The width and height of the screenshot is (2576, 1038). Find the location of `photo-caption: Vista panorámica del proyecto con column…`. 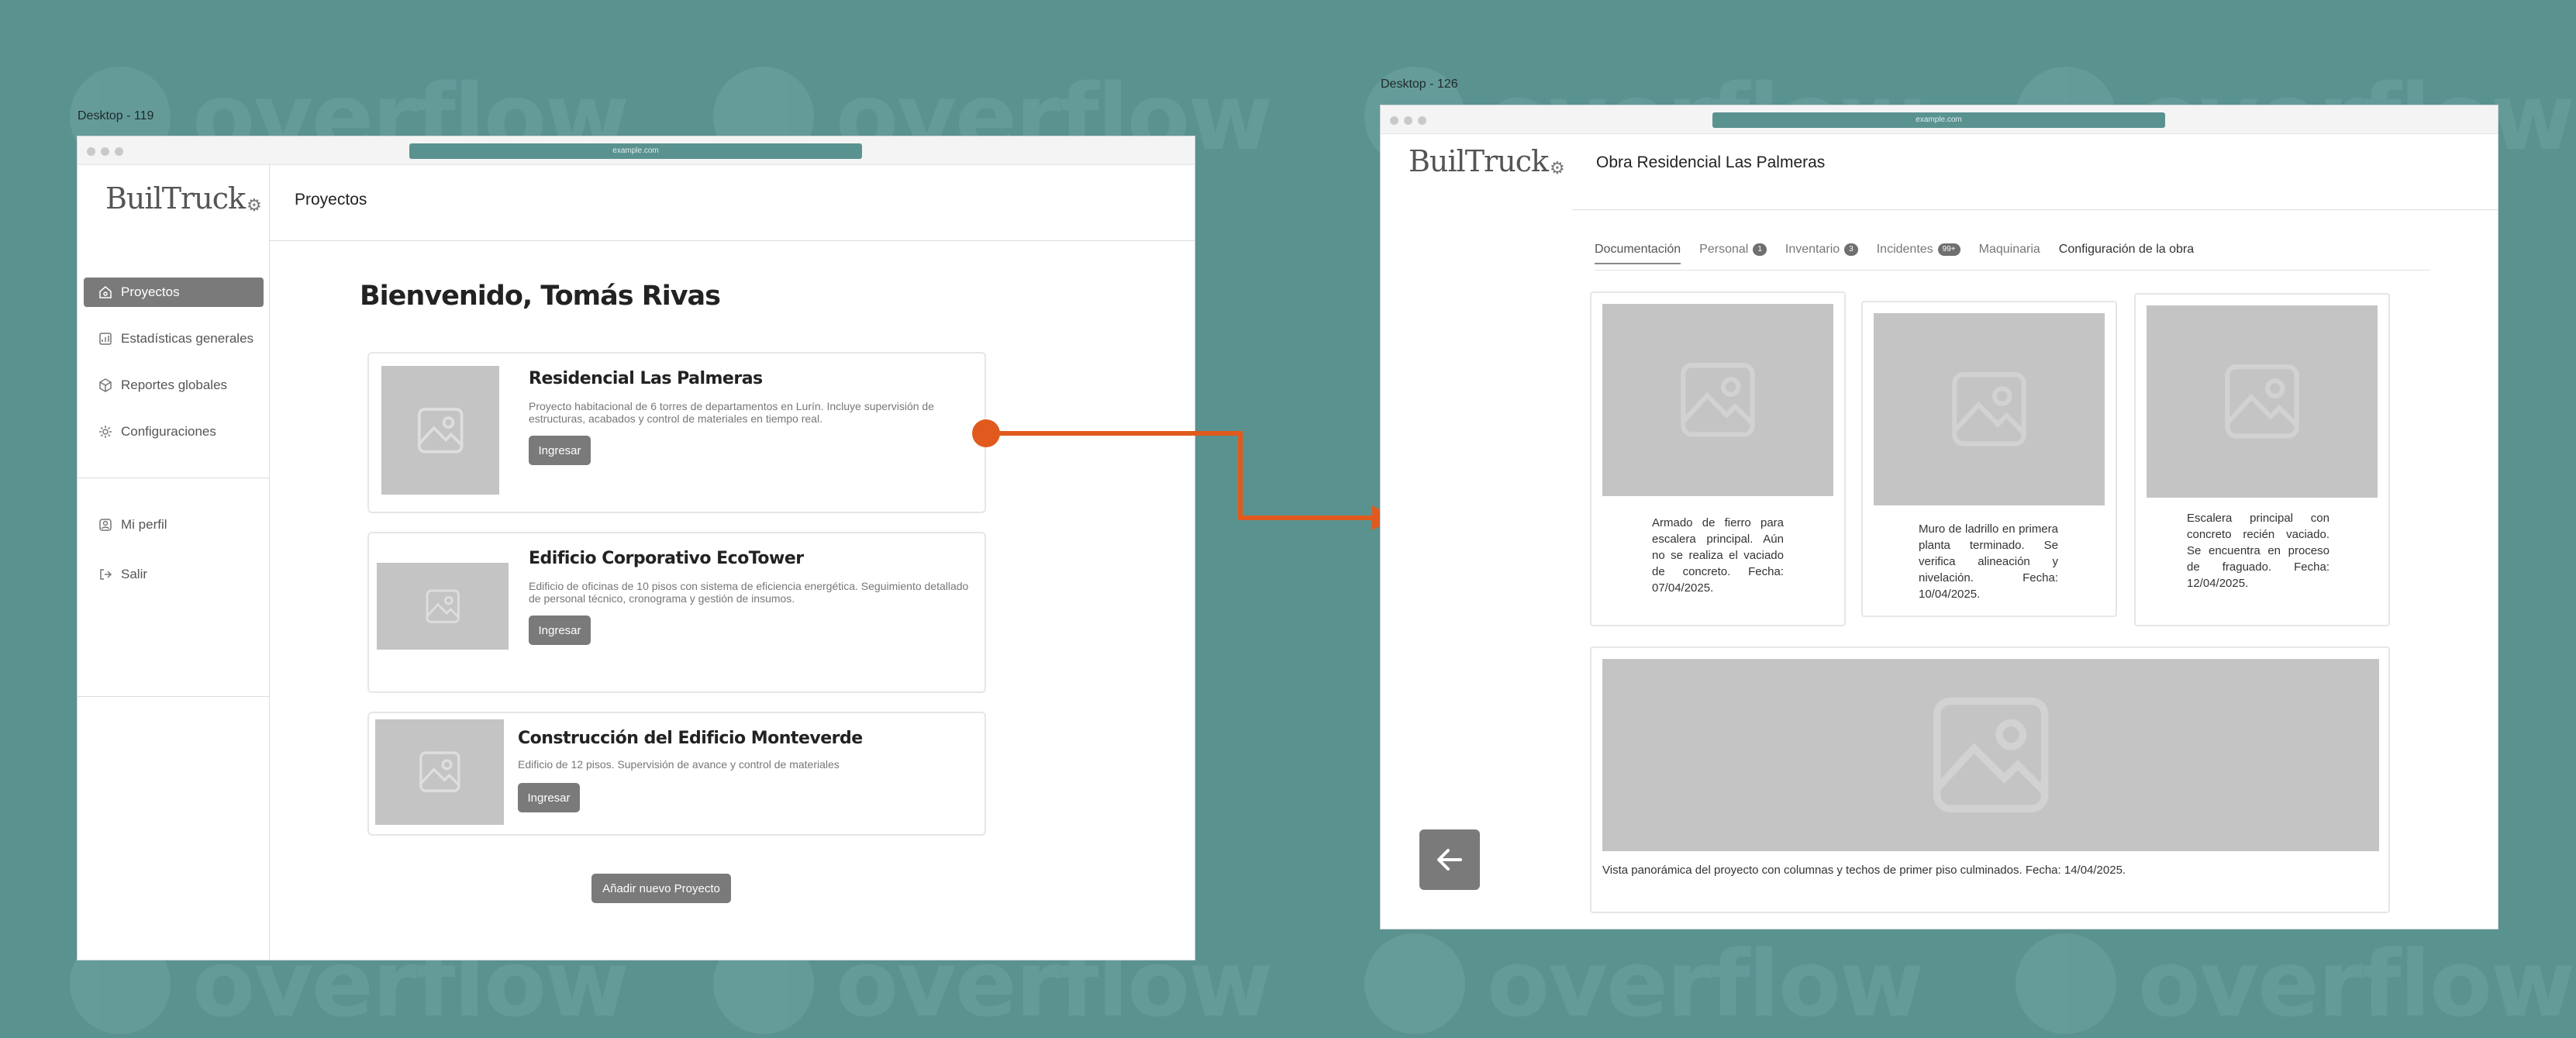

photo-caption: Vista panorámica del proyecto con column… is located at coordinates (1864, 870).